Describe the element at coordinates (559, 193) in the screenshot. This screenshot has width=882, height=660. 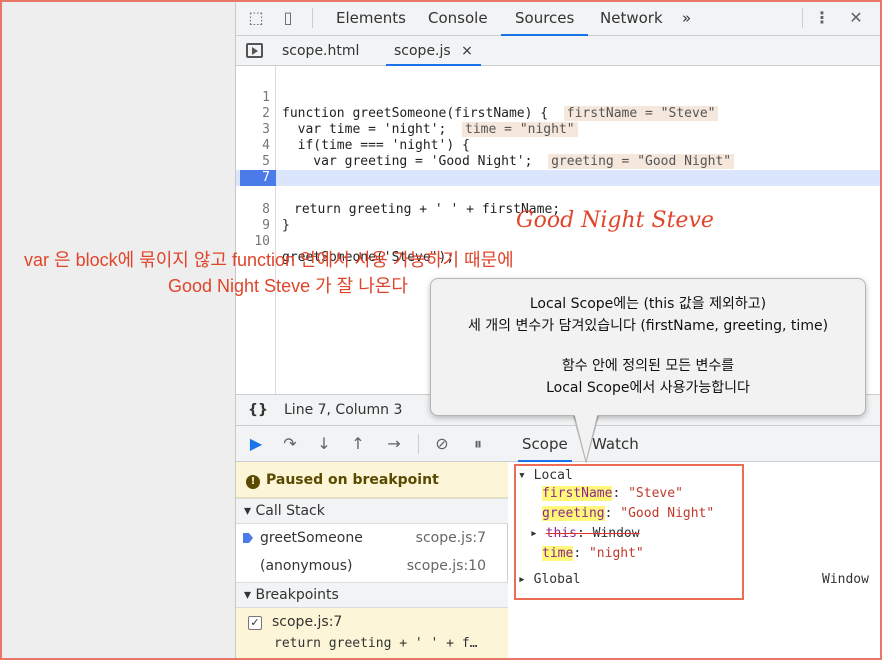
I see `code-line-7: 7 return greeting + ' ' + firstName;` at that location.